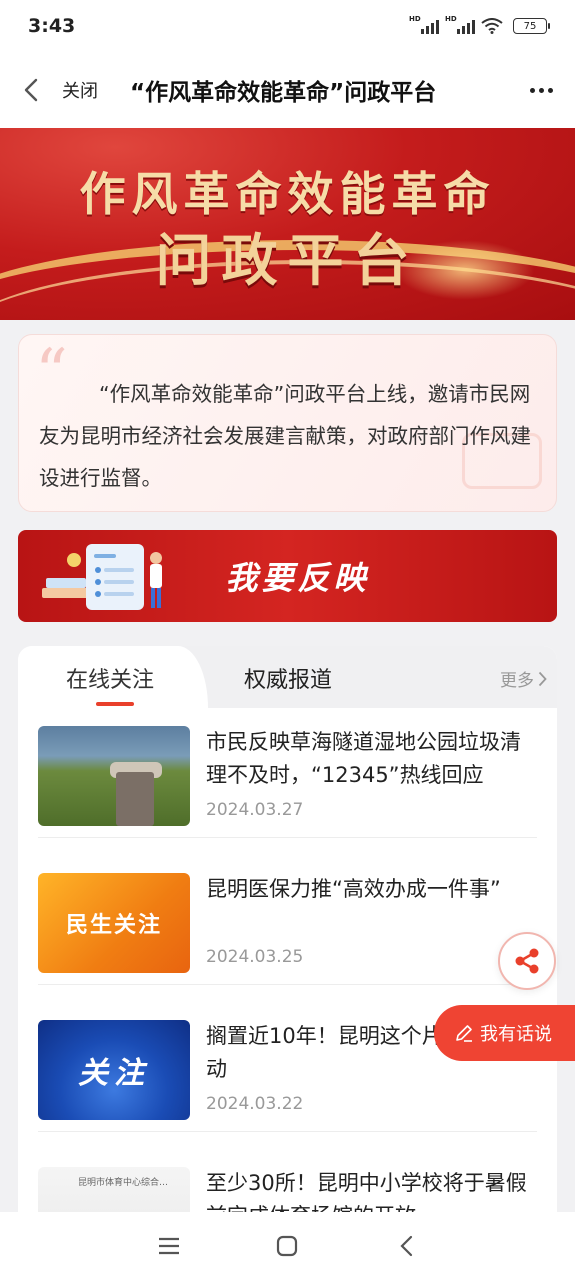 This screenshot has width=575, height=1280. Describe the element at coordinates (287, 194) in the screenshot. I see `banner-title-line1: 作风革命效能革命` at that location.